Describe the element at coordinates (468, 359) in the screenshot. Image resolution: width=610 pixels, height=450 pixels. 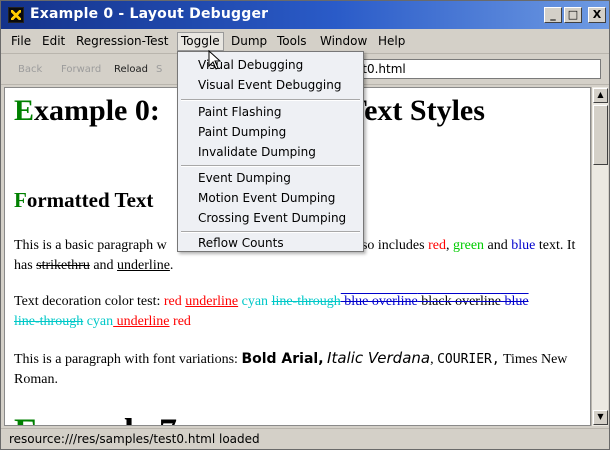
I see `p3-courier: COURIER,` at that location.